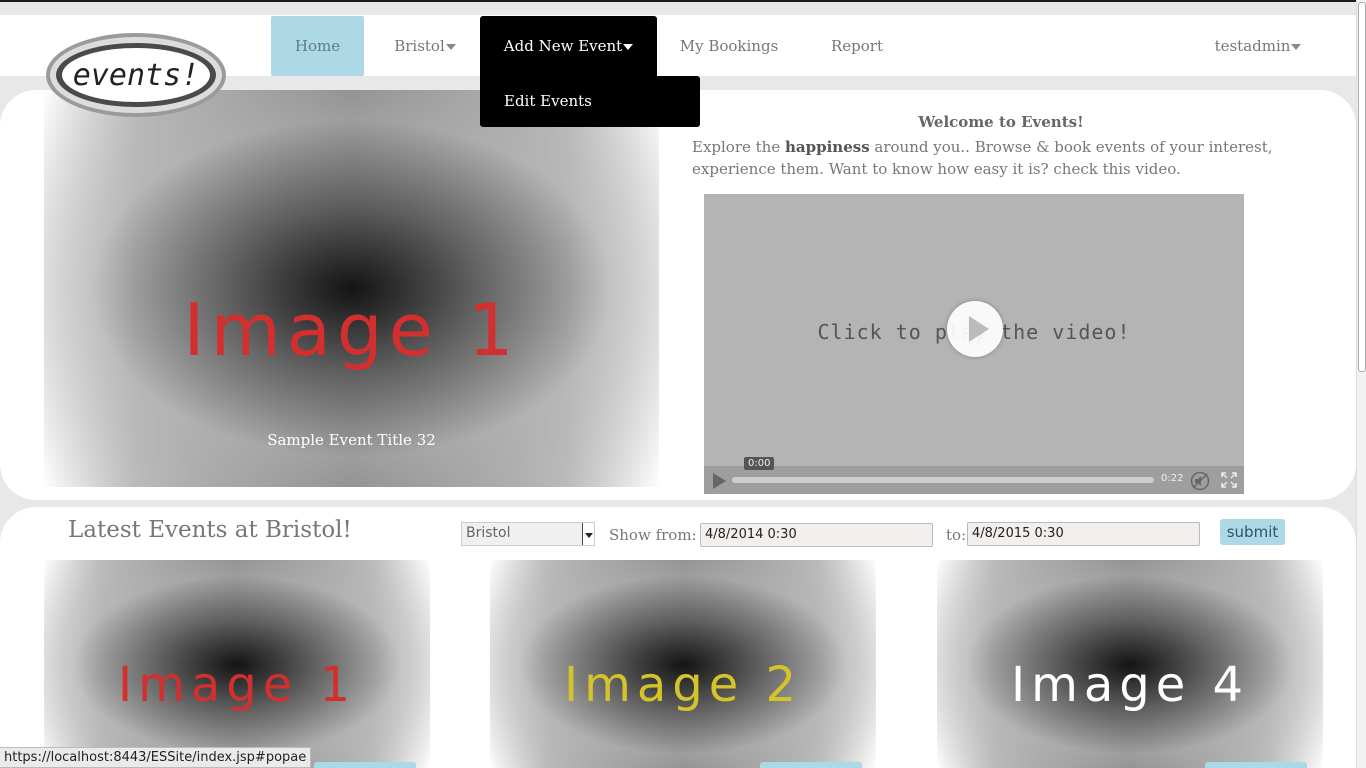 Image resolution: width=1366 pixels, height=768 pixels. What do you see at coordinates (548, 101) in the screenshot?
I see `dropdown-edit-events-label: Edit Events` at bounding box center [548, 101].